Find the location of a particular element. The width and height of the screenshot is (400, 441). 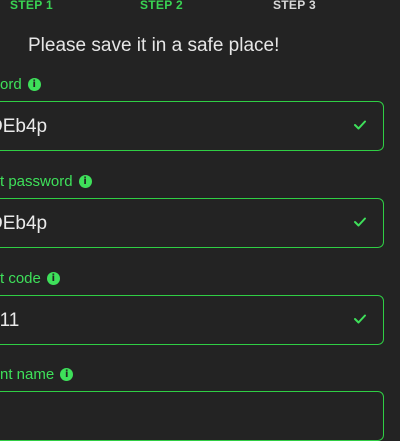

name-label: nt name i is located at coordinates (37, 374).